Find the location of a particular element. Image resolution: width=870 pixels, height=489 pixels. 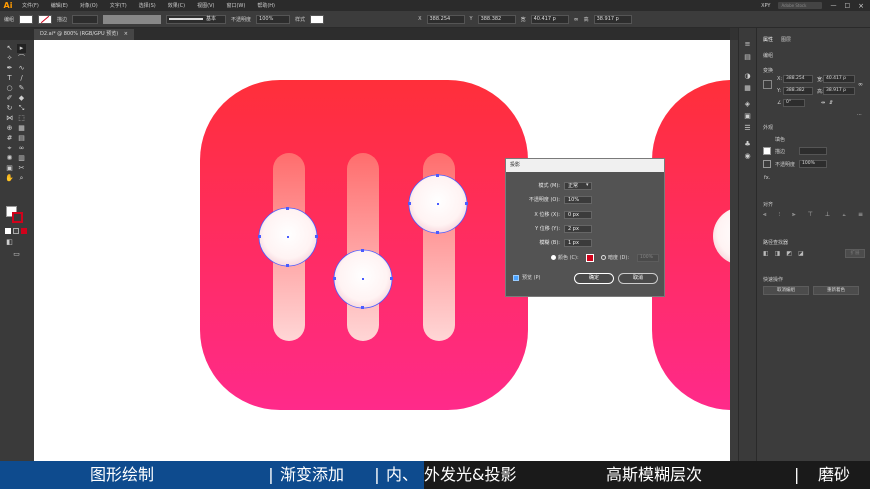

draw-mode-icon: ◧ is located at coordinates (9, 242).